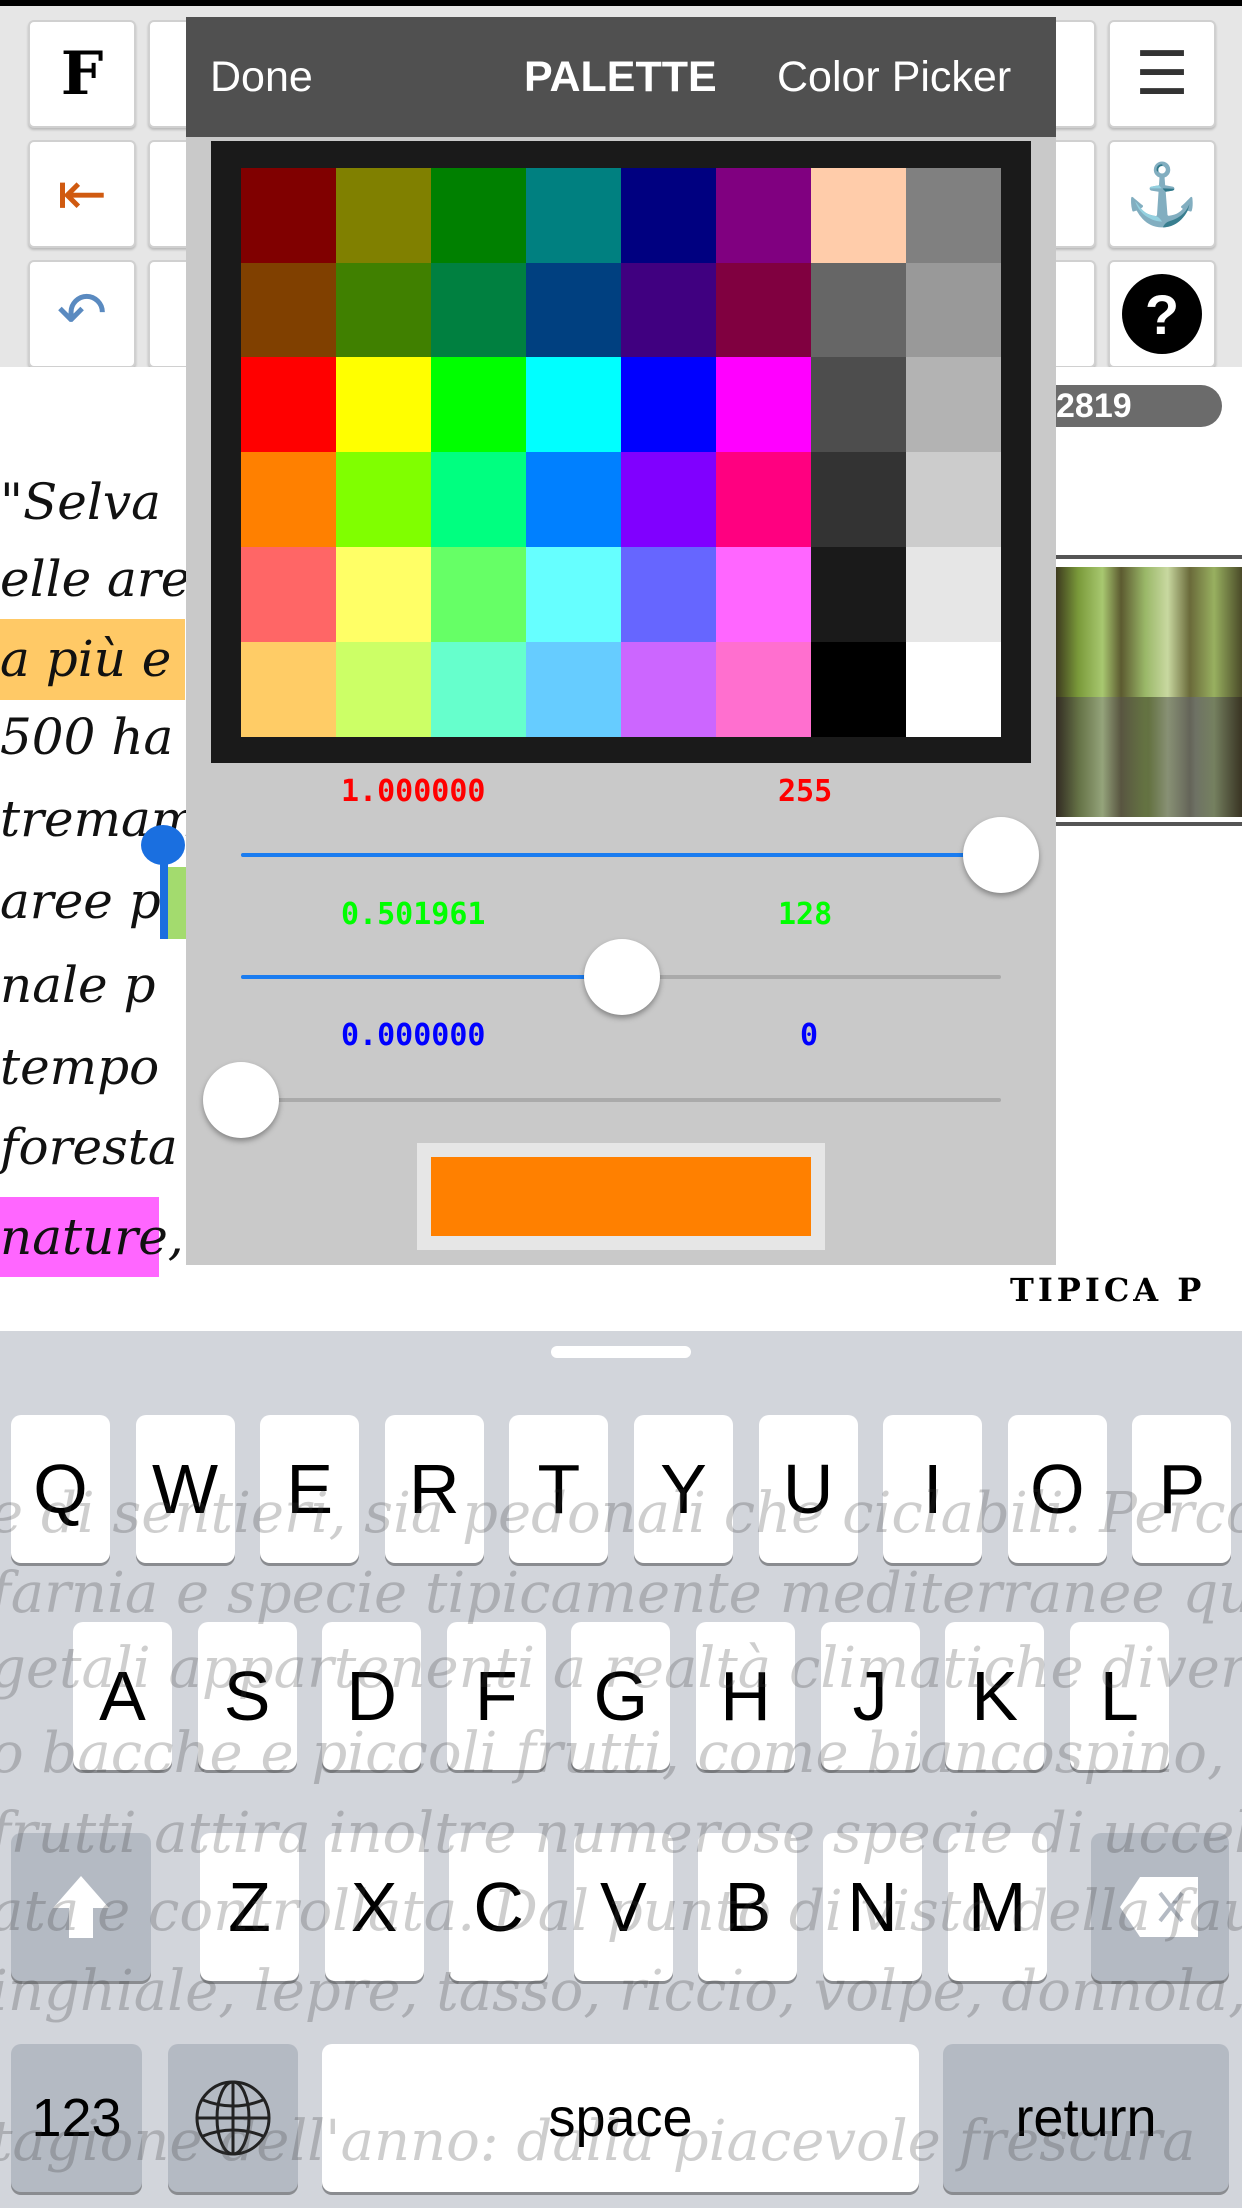 The width and height of the screenshot is (1242, 2208). I want to click on key-t: T, so click(559, 1489).